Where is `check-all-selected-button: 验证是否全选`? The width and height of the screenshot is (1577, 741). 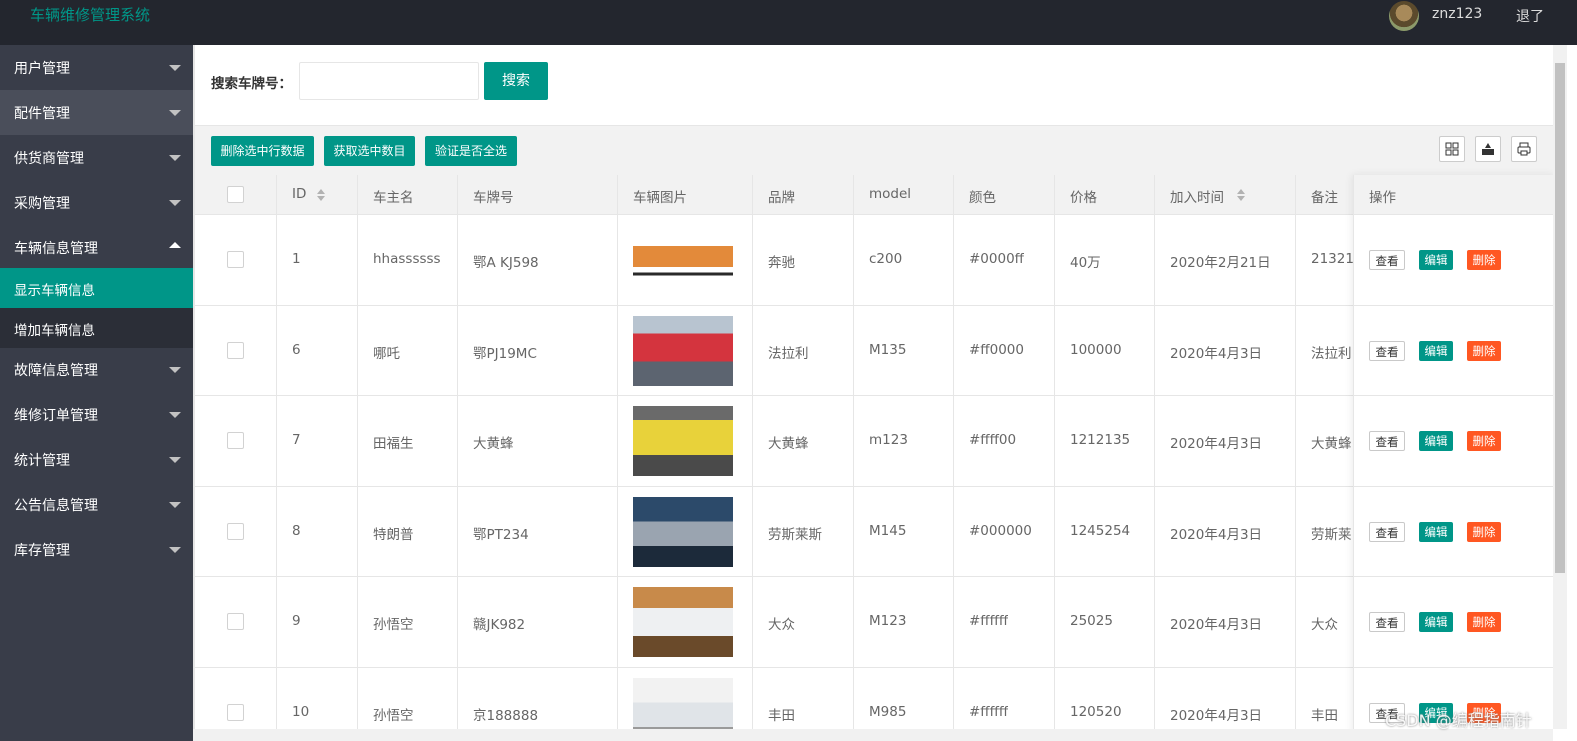 check-all-selected-button: 验证是否全选 is located at coordinates (471, 151).